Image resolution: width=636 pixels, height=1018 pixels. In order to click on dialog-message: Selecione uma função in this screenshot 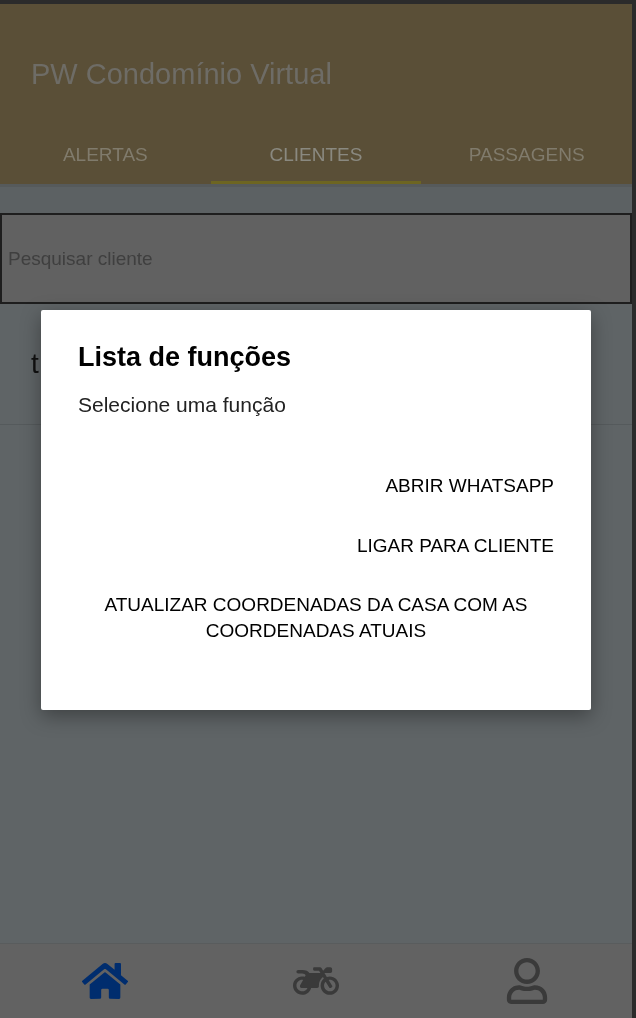, I will do `click(182, 405)`.